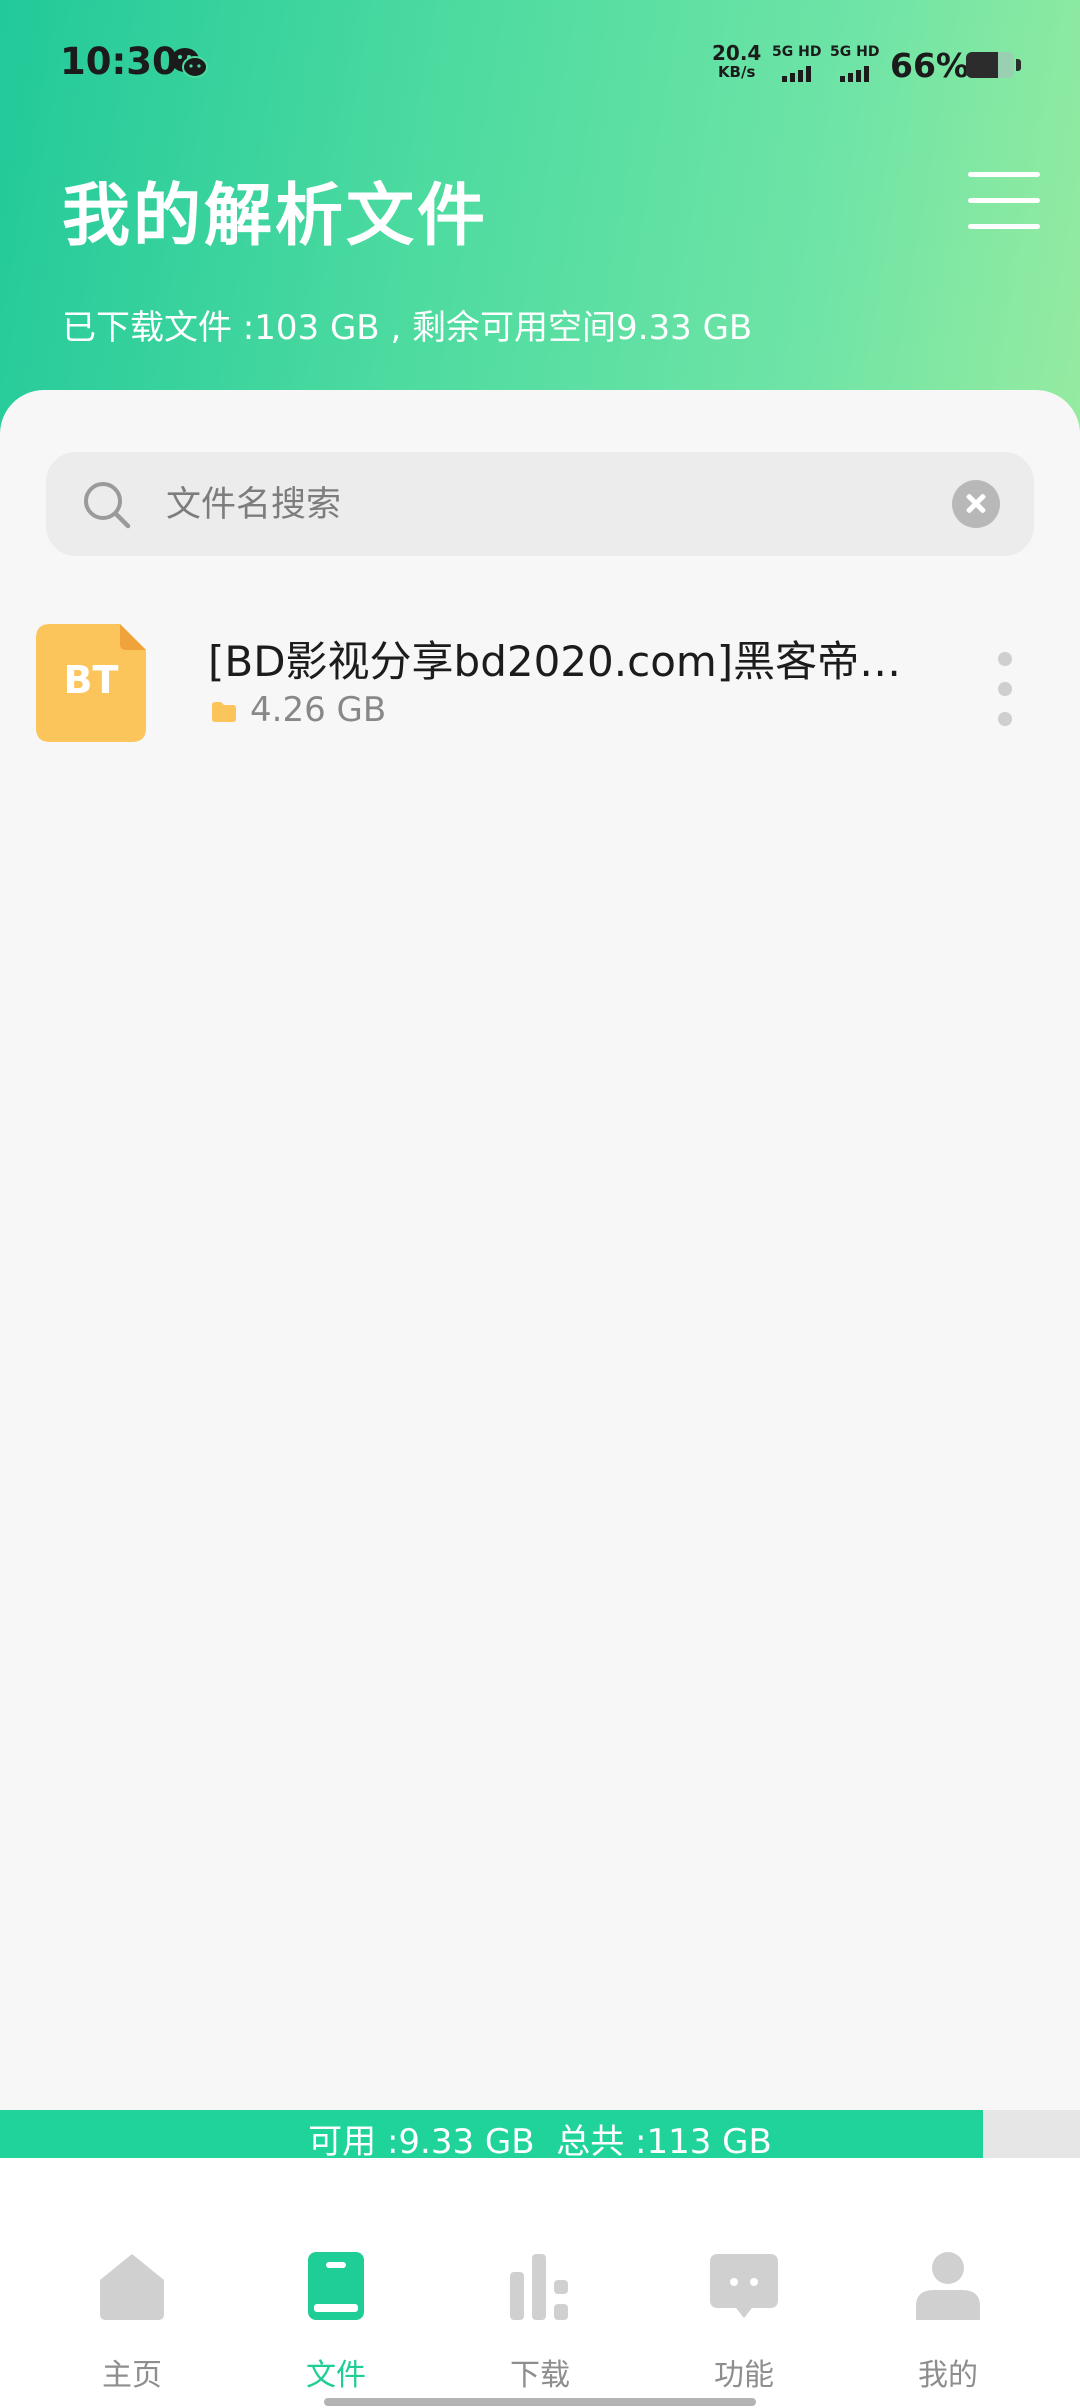  I want to click on bottom-navigation: 主页 文件 下载 功能 我的, so click(540, 2283).